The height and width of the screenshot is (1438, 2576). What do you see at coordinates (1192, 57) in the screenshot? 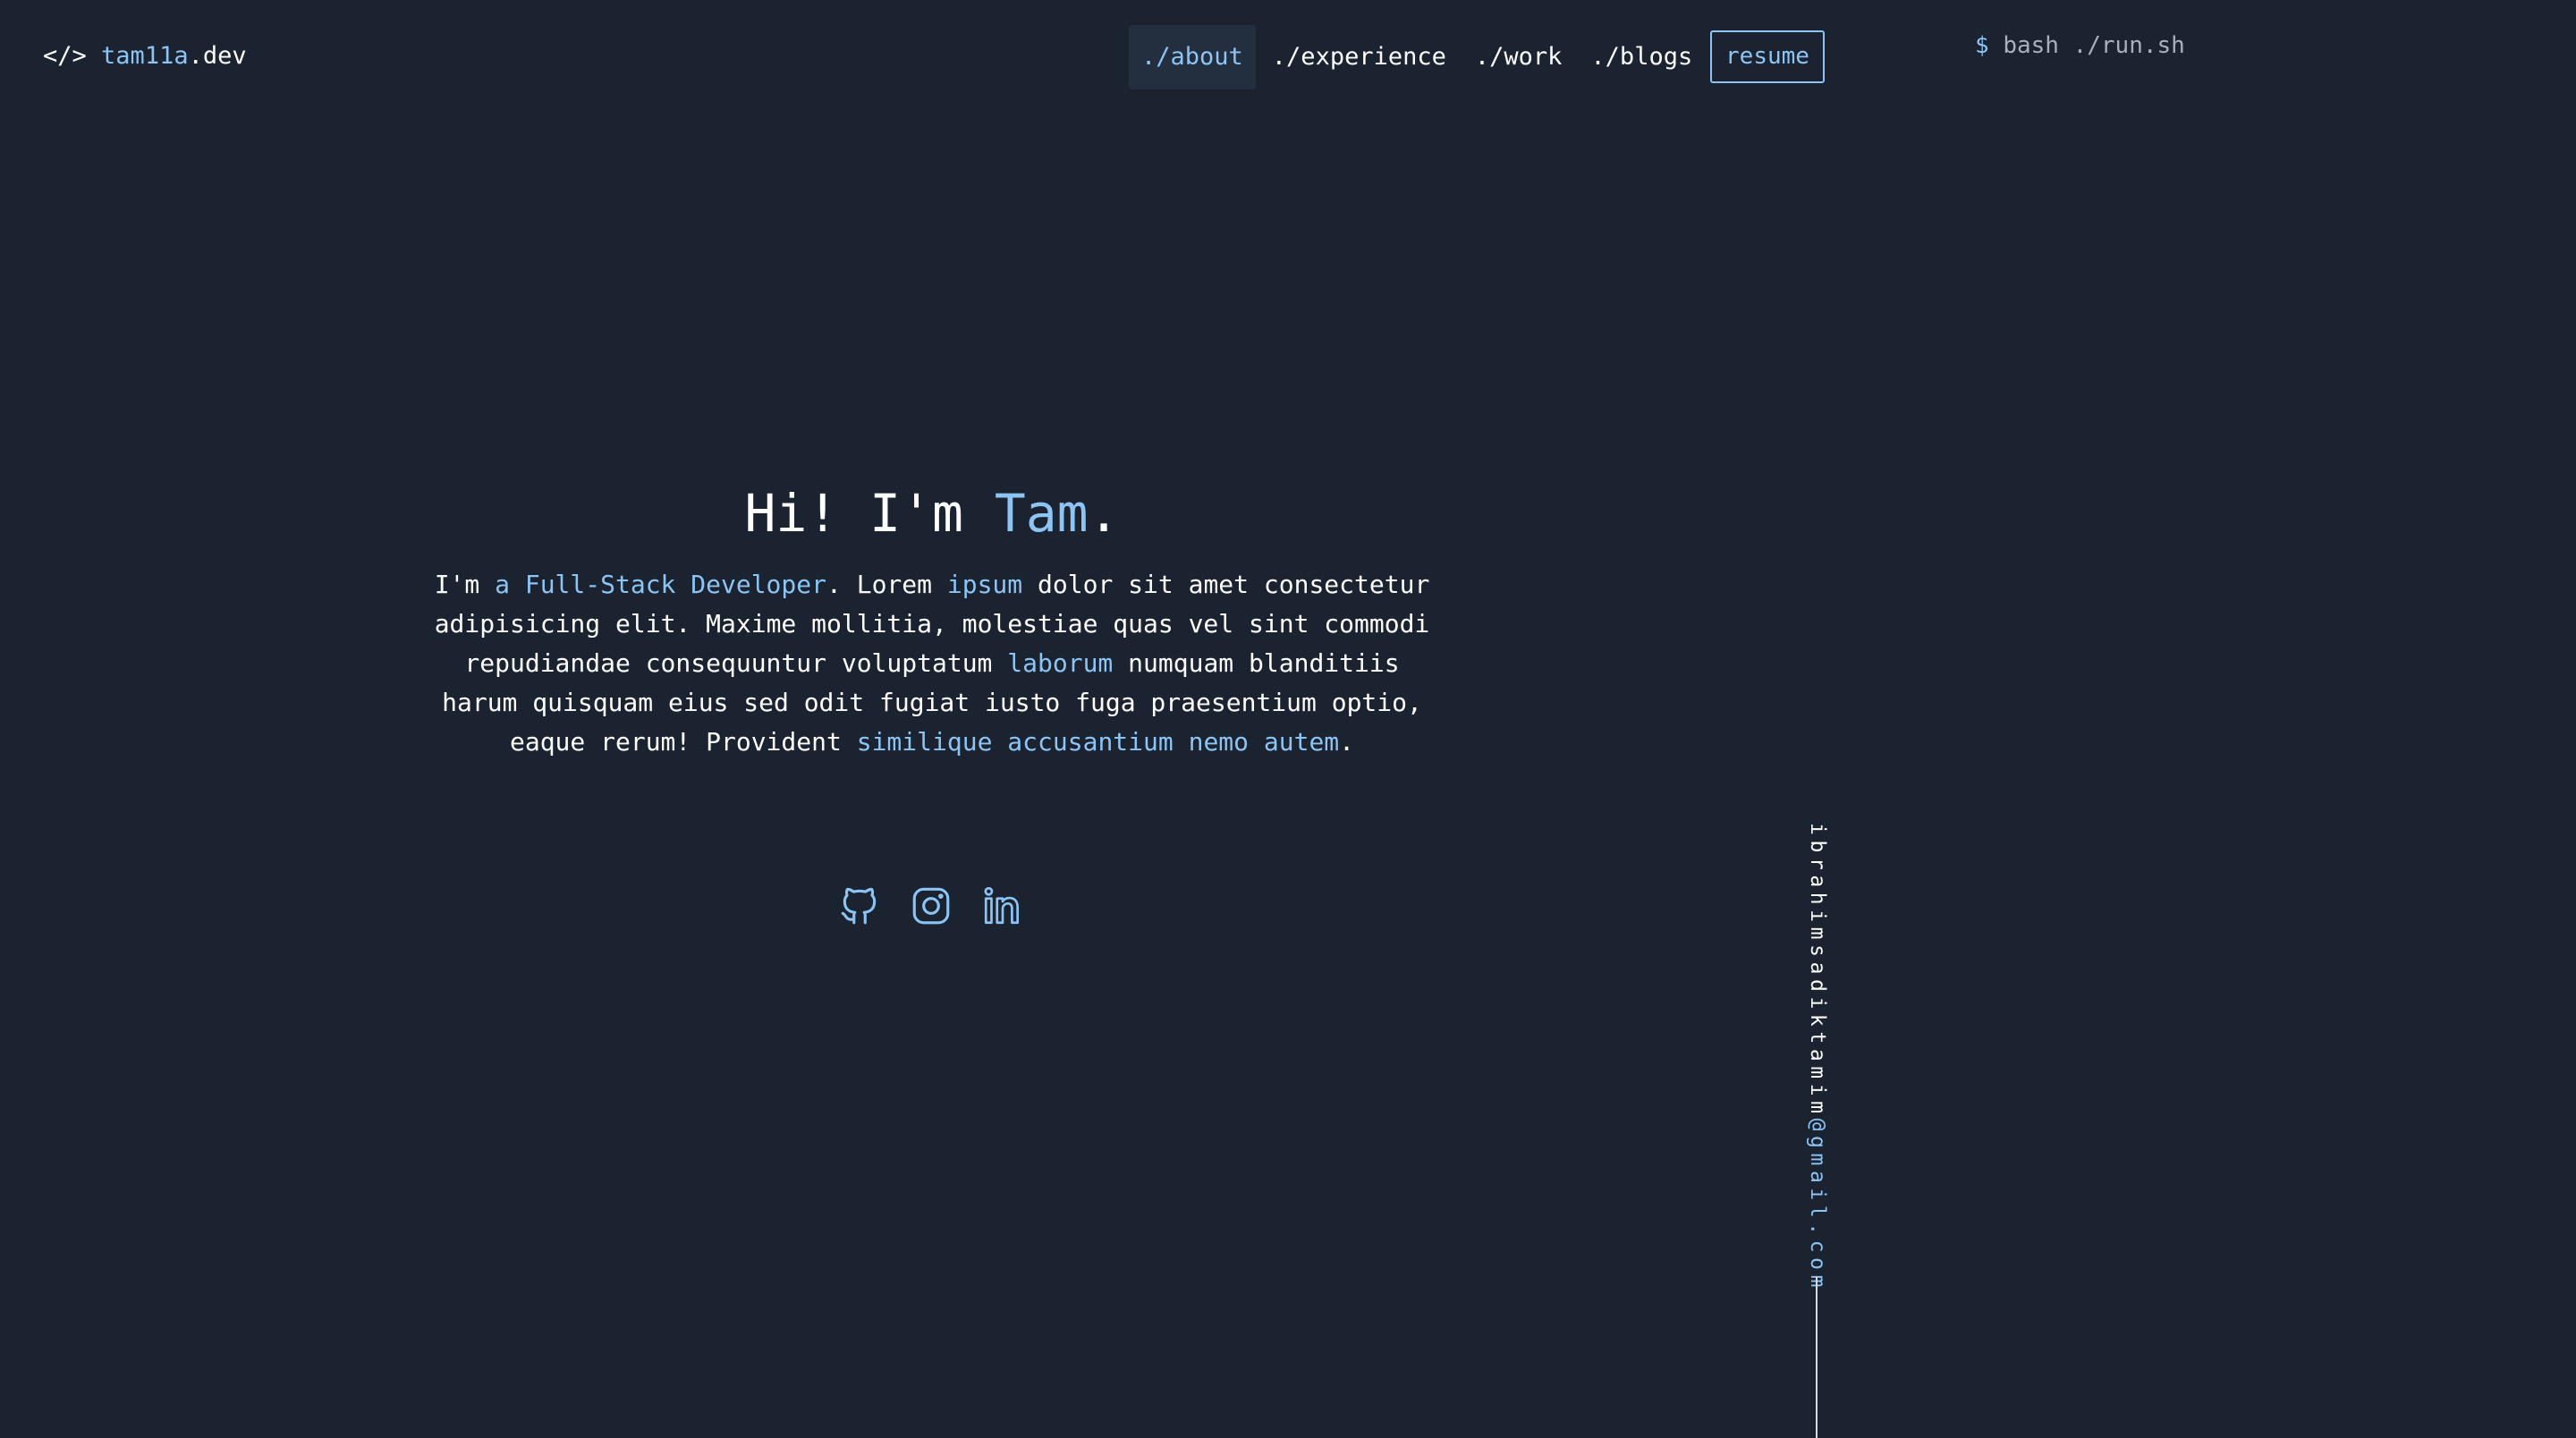
I see `nav-item-about: ./about` at bounding box center [1192, 57].